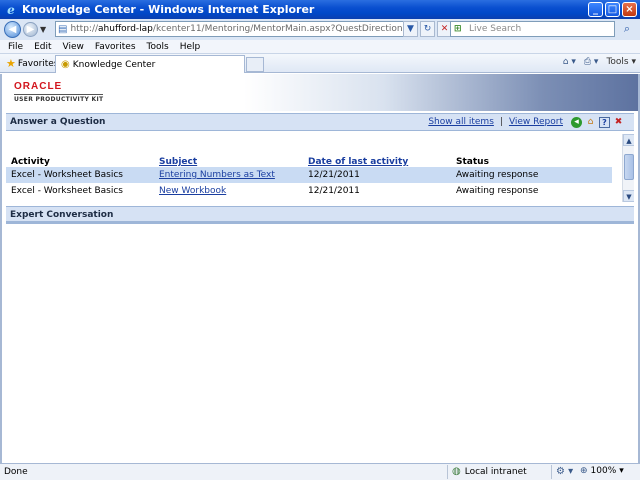  I want to click on delete-icon: ✖, so click(618, 122).